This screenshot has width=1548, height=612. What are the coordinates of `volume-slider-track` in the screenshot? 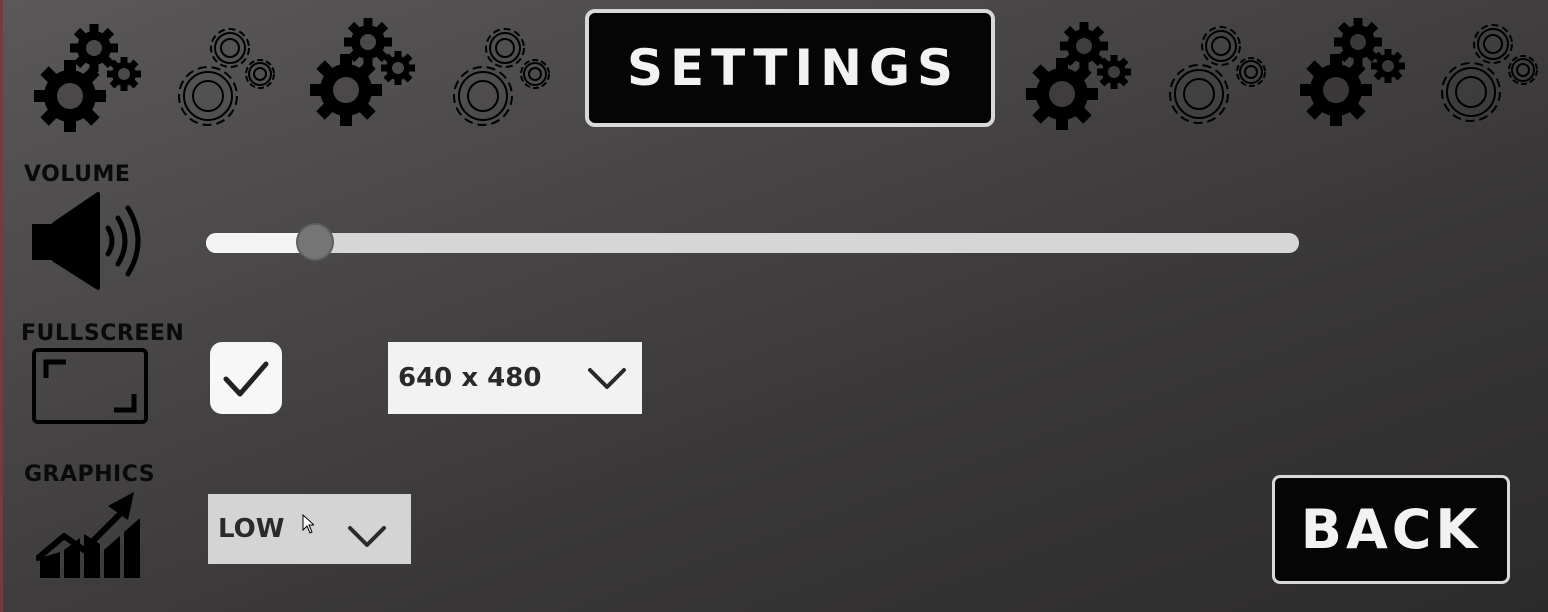 It's located at (752, 243).